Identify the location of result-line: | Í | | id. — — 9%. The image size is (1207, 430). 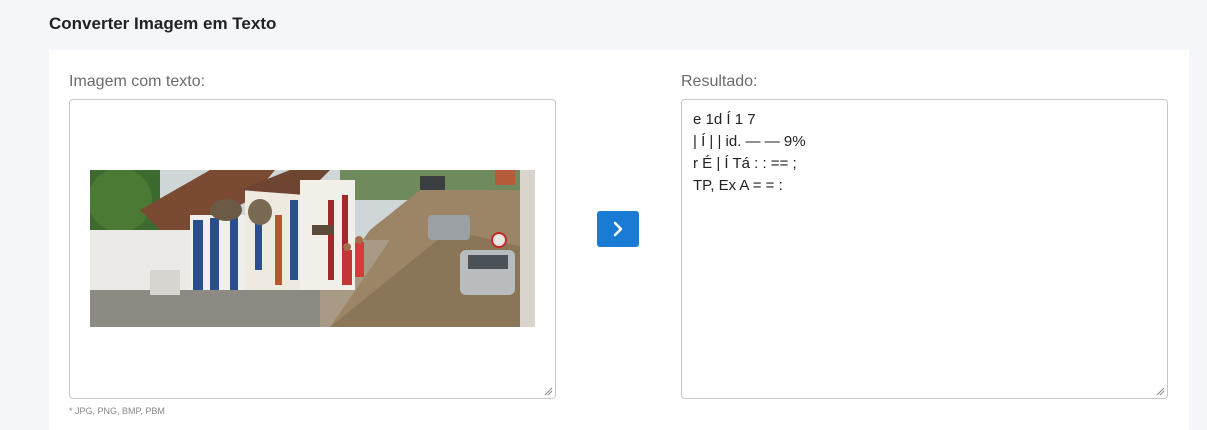
(749, 141).